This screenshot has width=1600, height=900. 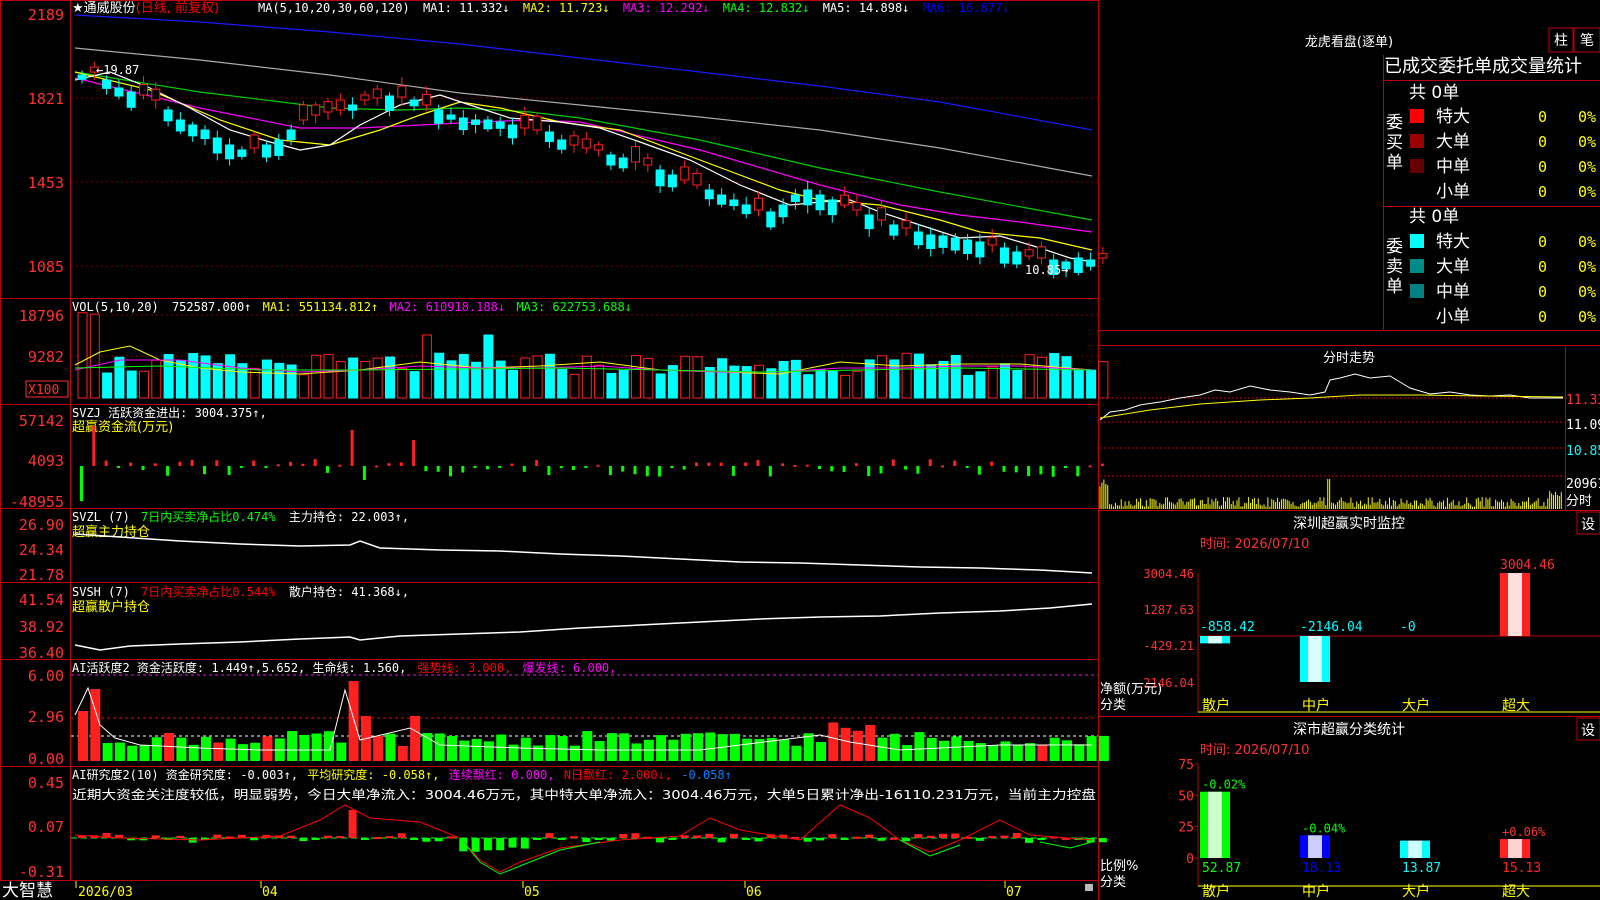 What do you see at coordinates (41, 627) in the screenshot?
I see `svsh-tick: 38.92` at bounding box center [41, 627].